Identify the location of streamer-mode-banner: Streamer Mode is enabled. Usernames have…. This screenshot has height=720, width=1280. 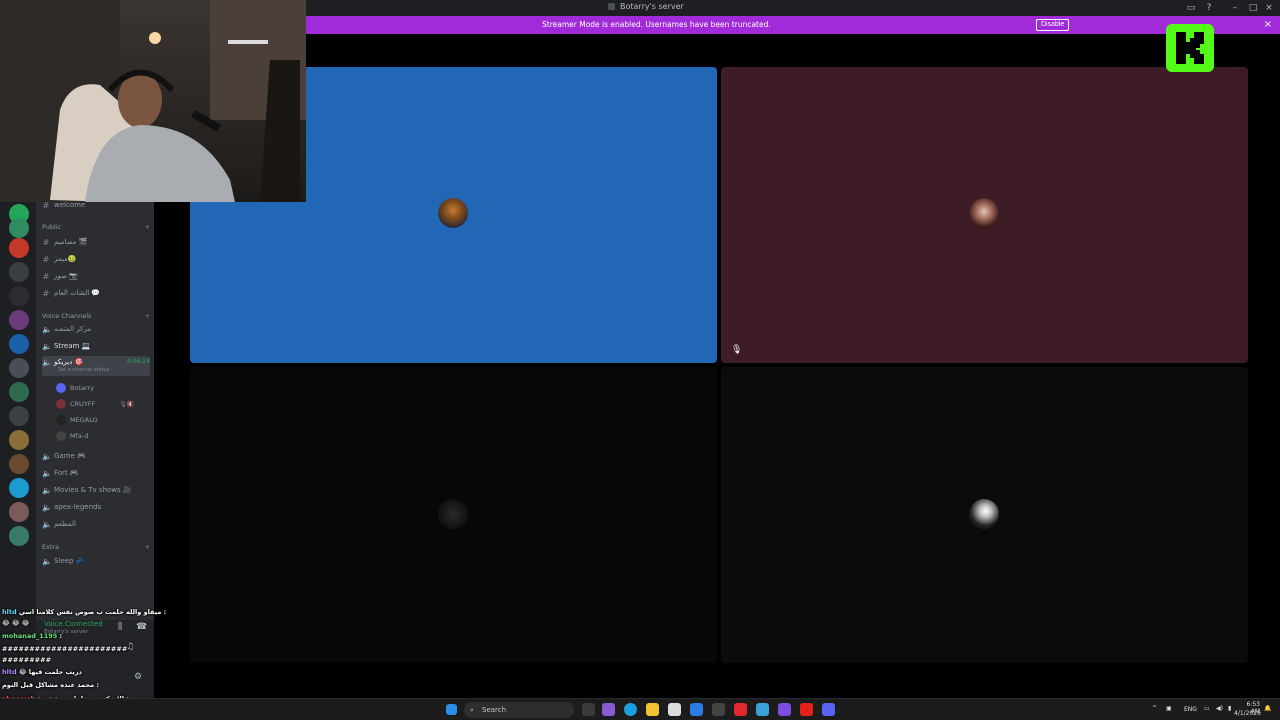
(793, 25).